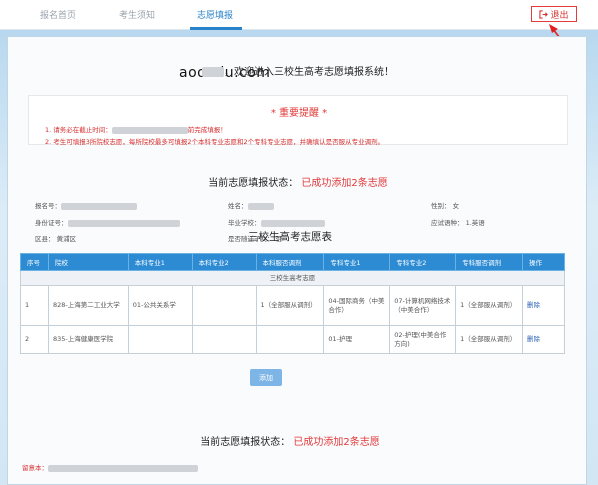  What do you see at coordinates (543, 262) in the screenshot?
I see `col-header: 操作` at bounding box center [543, 262].